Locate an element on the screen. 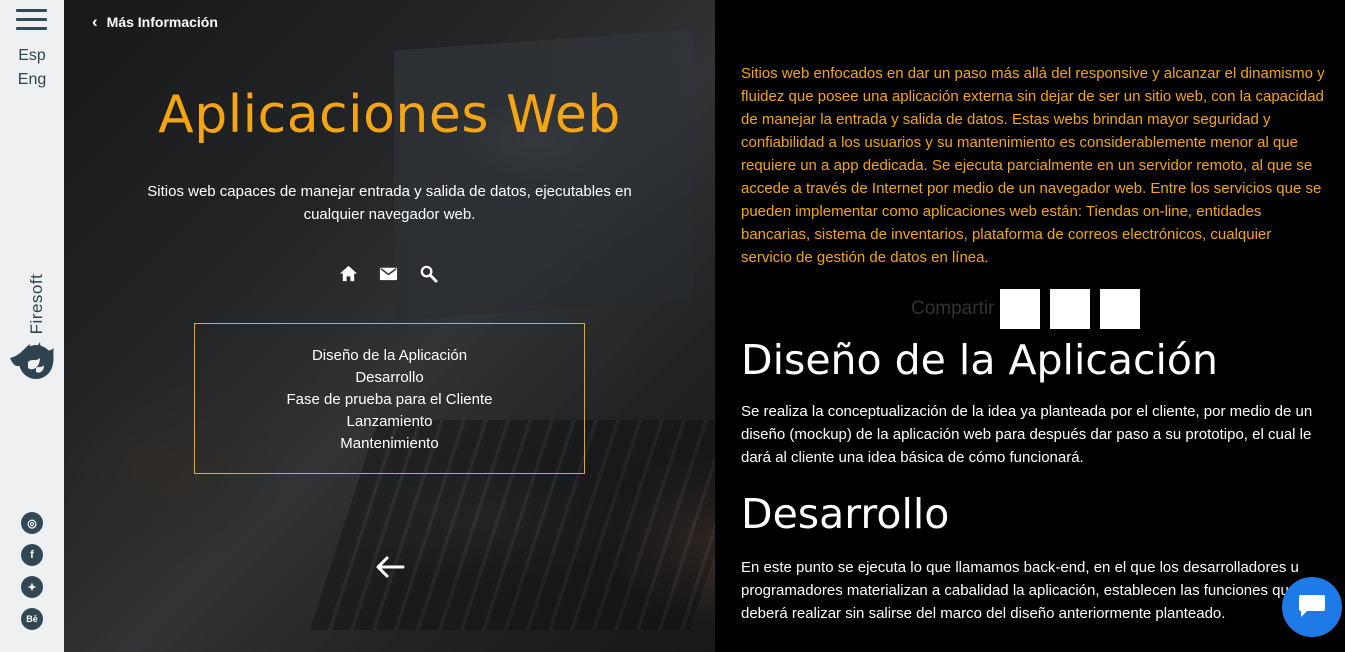 The height and width of the screenshot is (652, 1345). share-bar: Compartir is located at coordinates (1030, 309).